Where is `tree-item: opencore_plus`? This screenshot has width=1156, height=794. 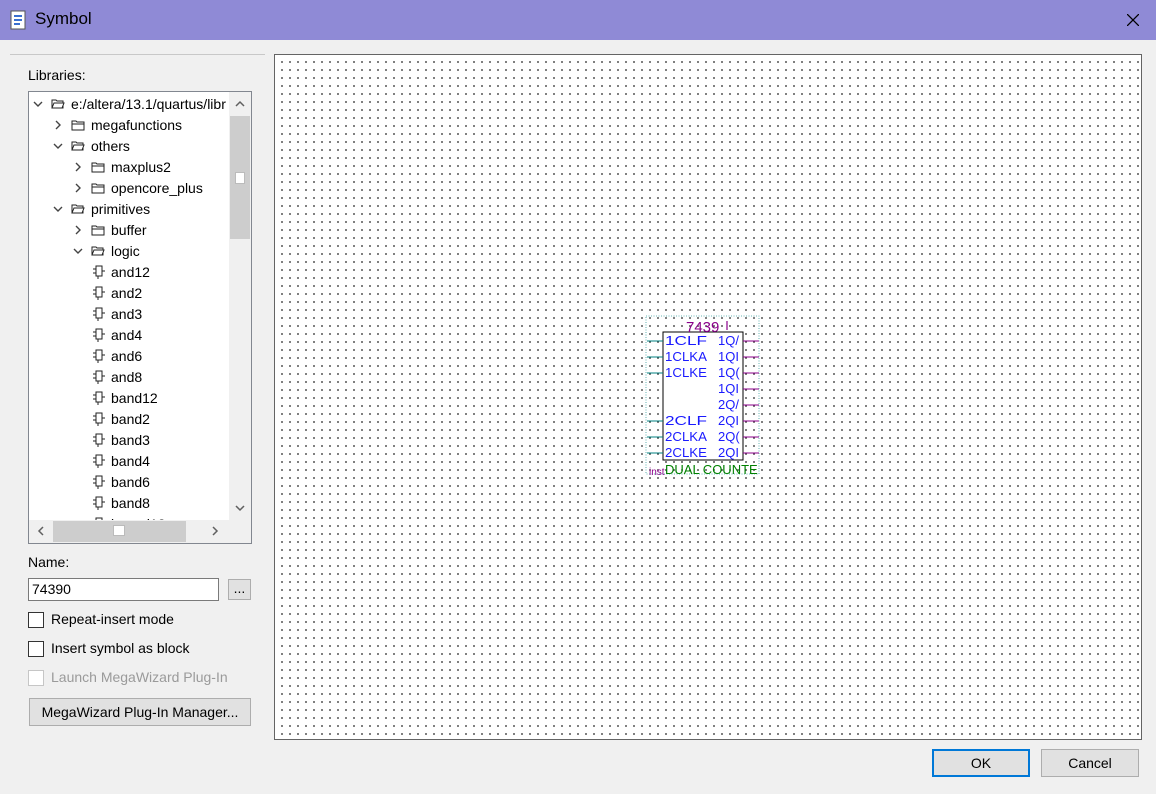
tree-item: opencore_plus is located at coordinates (129, 188).